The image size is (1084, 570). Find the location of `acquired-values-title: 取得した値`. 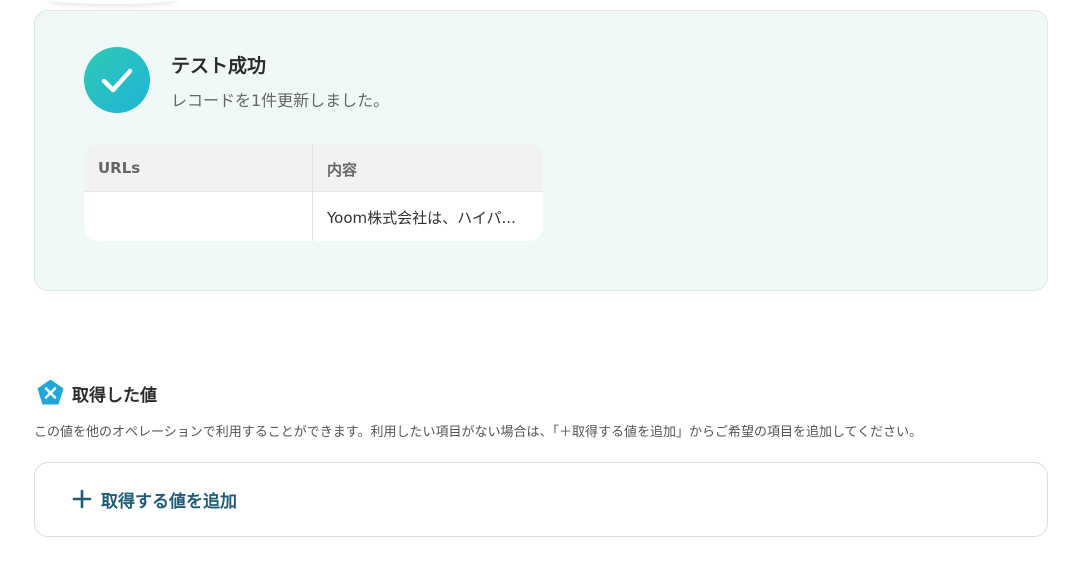

acquired-values-title: 取得した値 is located at coordinates (114, 396).